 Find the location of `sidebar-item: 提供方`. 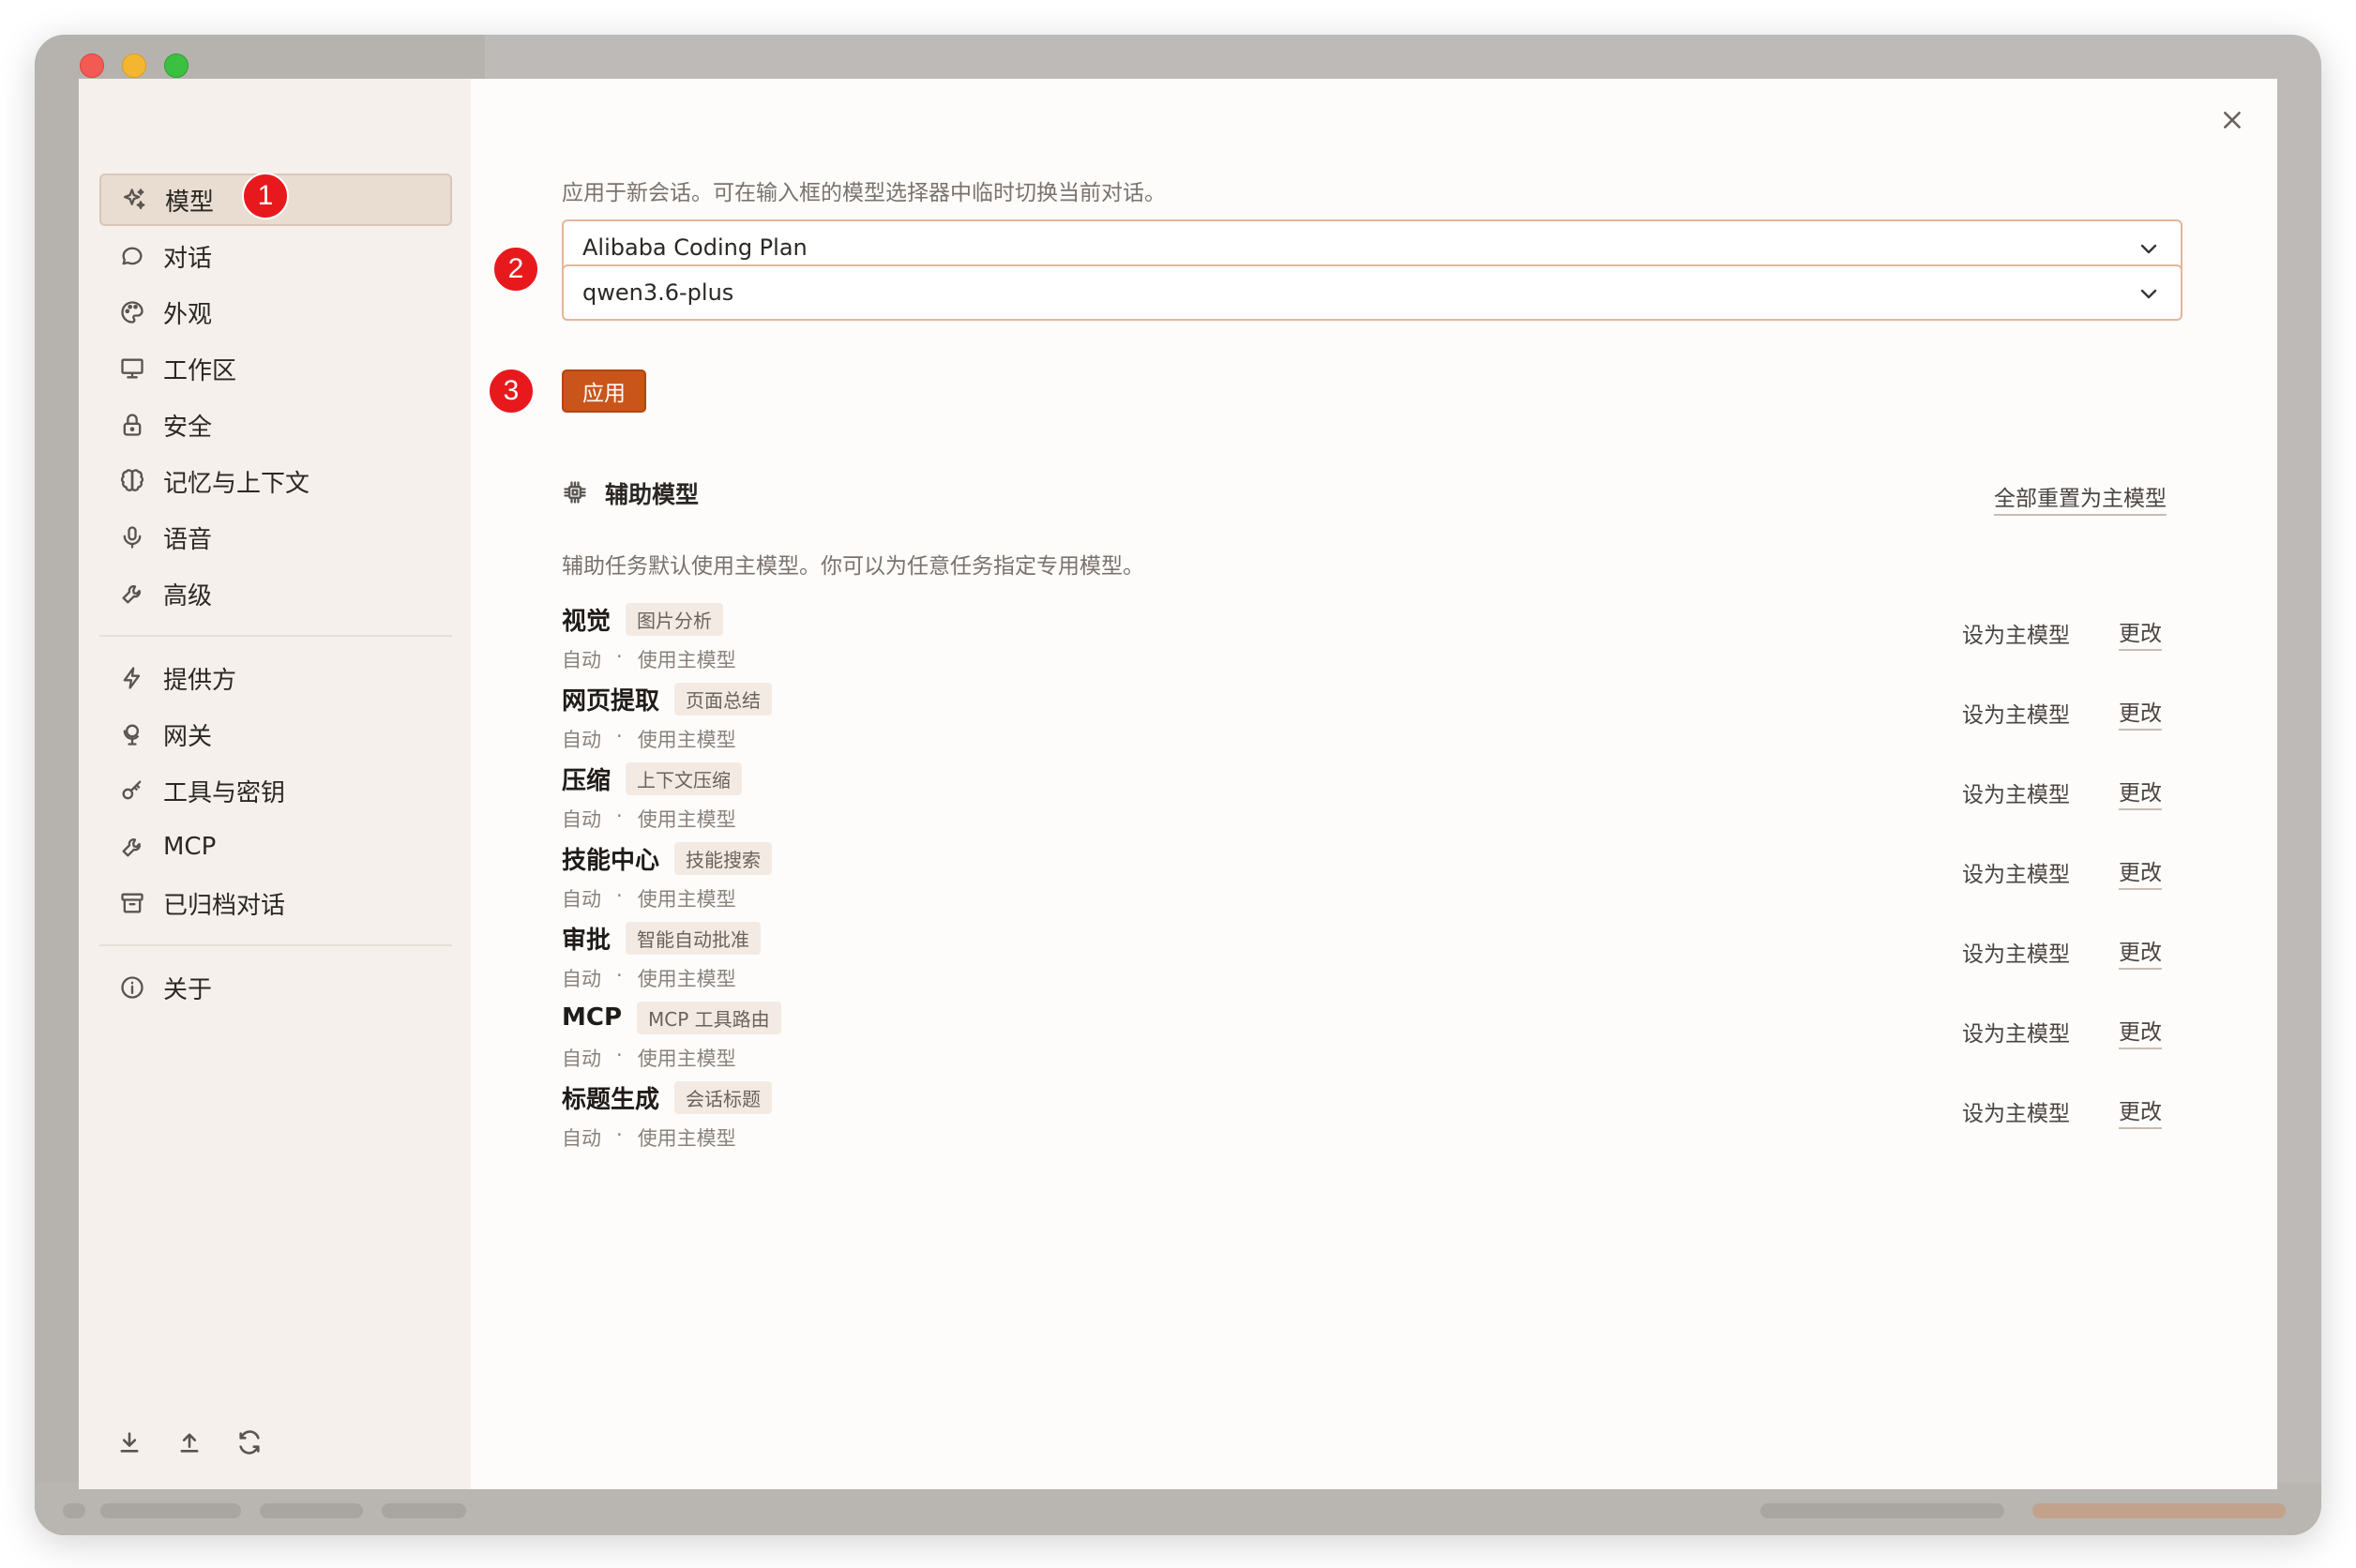

sidebar-item: 提供方 is located at coordinates (275, 678).